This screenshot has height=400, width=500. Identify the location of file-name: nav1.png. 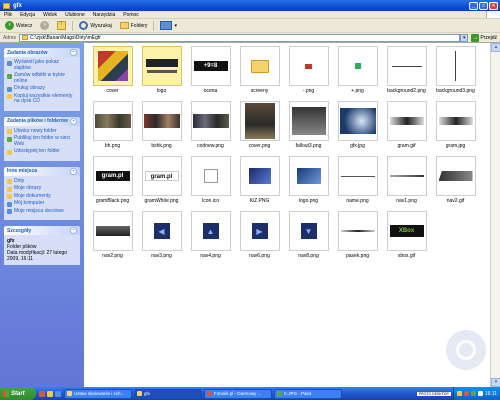
(407, 201).